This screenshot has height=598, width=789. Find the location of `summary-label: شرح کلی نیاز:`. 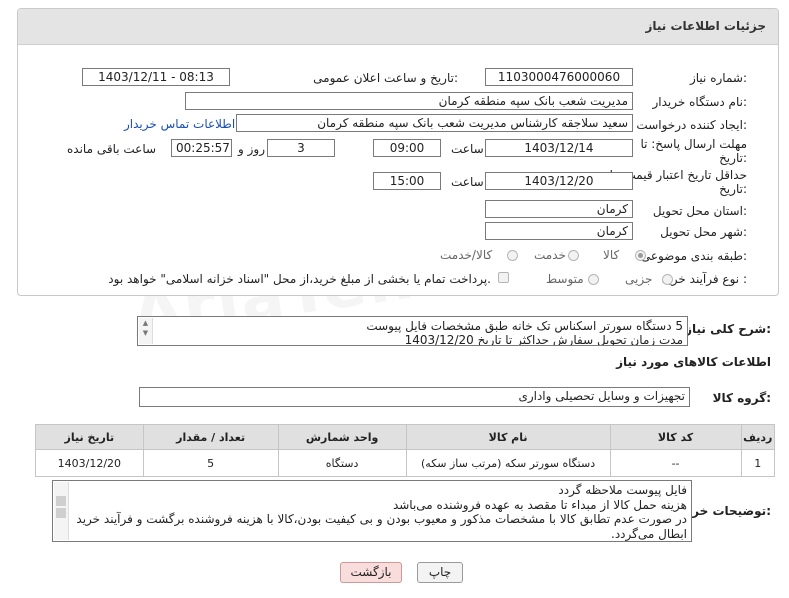

summary-label: شرح کلی نیاز: is located at coordinates (728, 329).